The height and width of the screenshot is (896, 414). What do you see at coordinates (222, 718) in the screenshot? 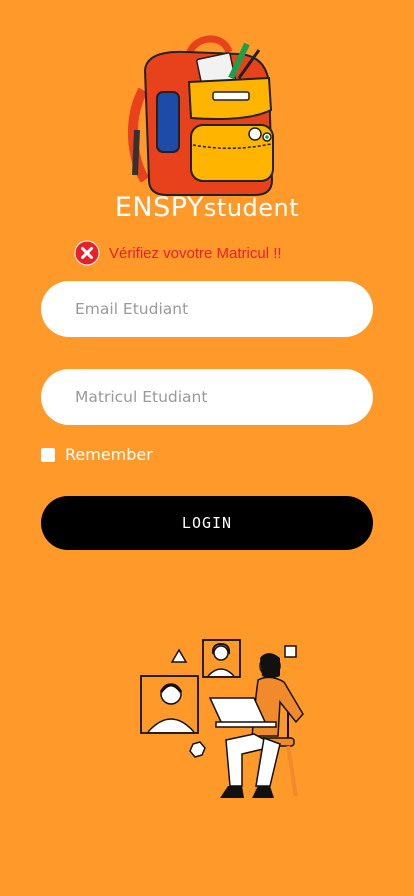
I see `remote-learning-illustration-icon` at bounding box center [222, 718].